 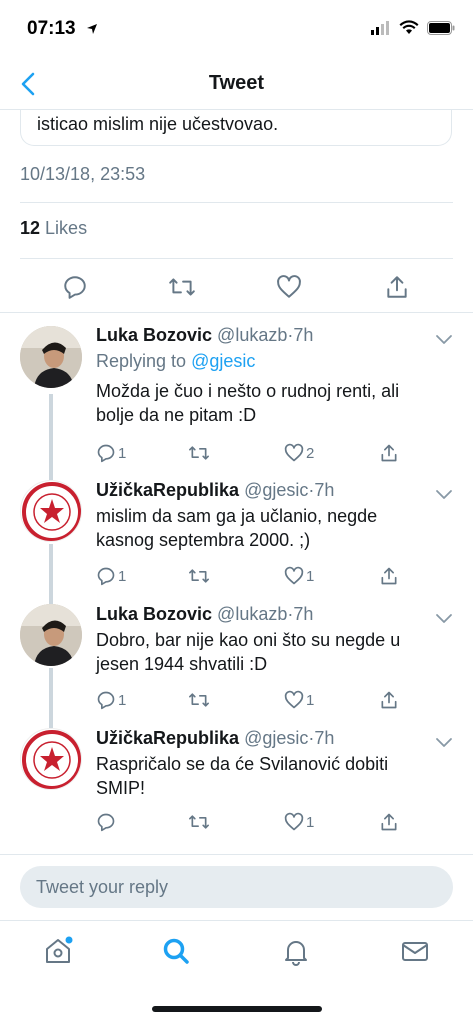 I want to click on notifications-icon, so click(x=296, y=953).